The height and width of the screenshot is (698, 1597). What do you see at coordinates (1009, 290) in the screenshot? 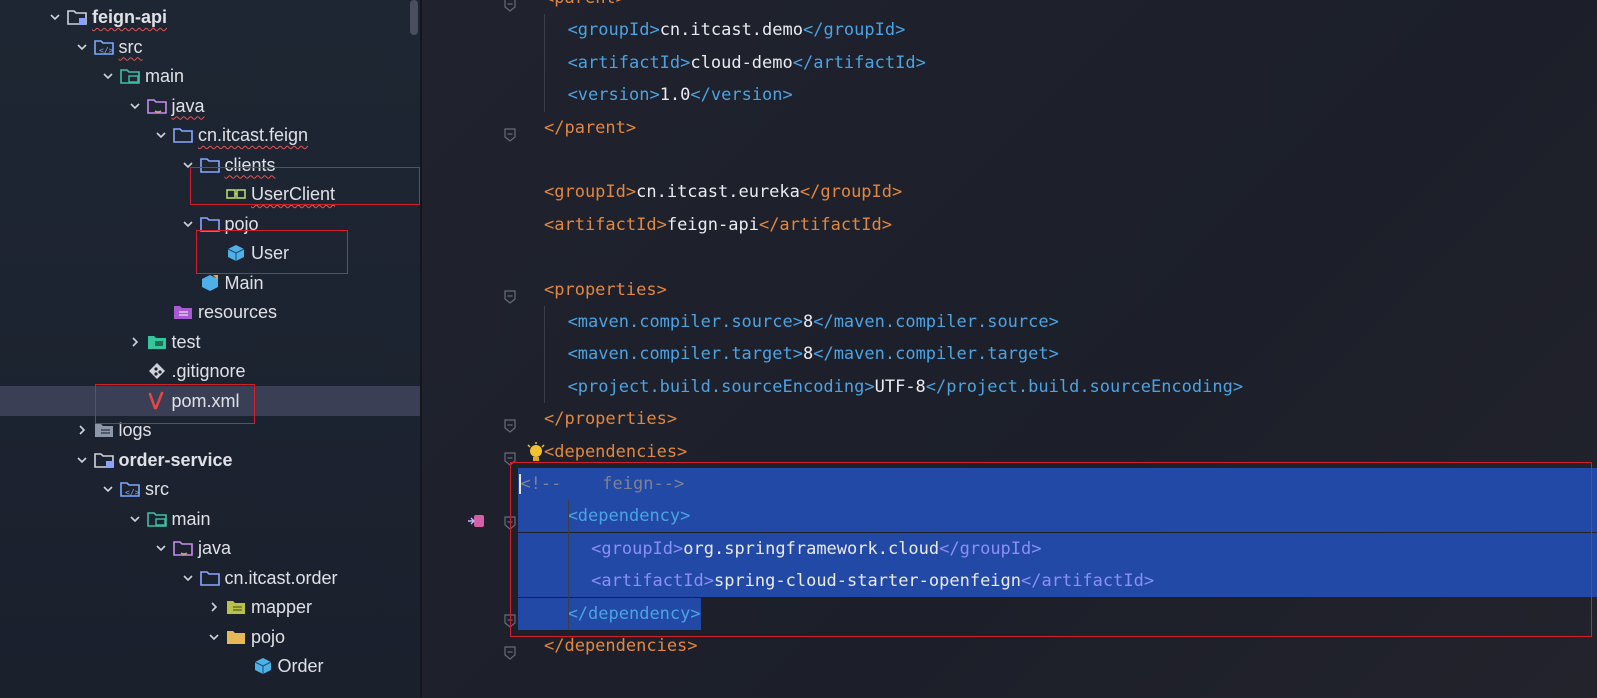
I see `code-line-15: <properties>` at bounding box center [1009, 290].